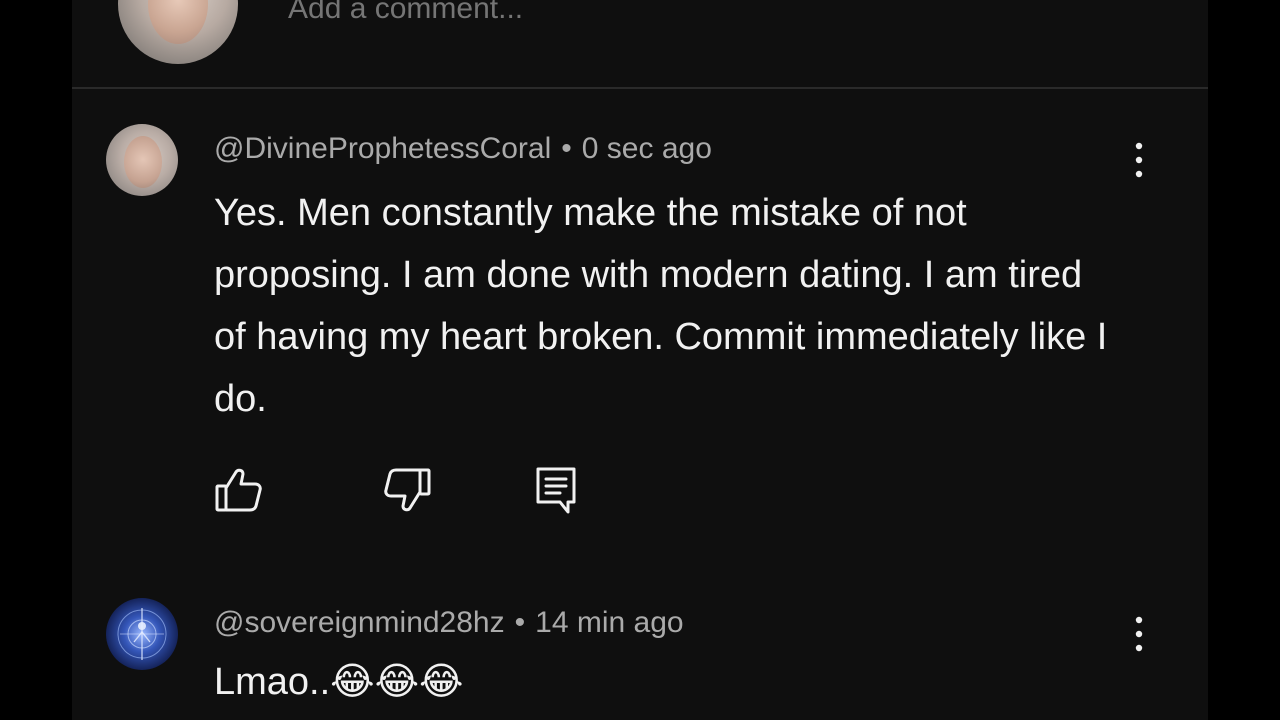 The width and height of the screenshot is (1280, 720). What do you see at coordinates (339, 682) in the screenshot?
I see `comment-text: Lmao..😂😂😂` at bounding box center [339, 682].